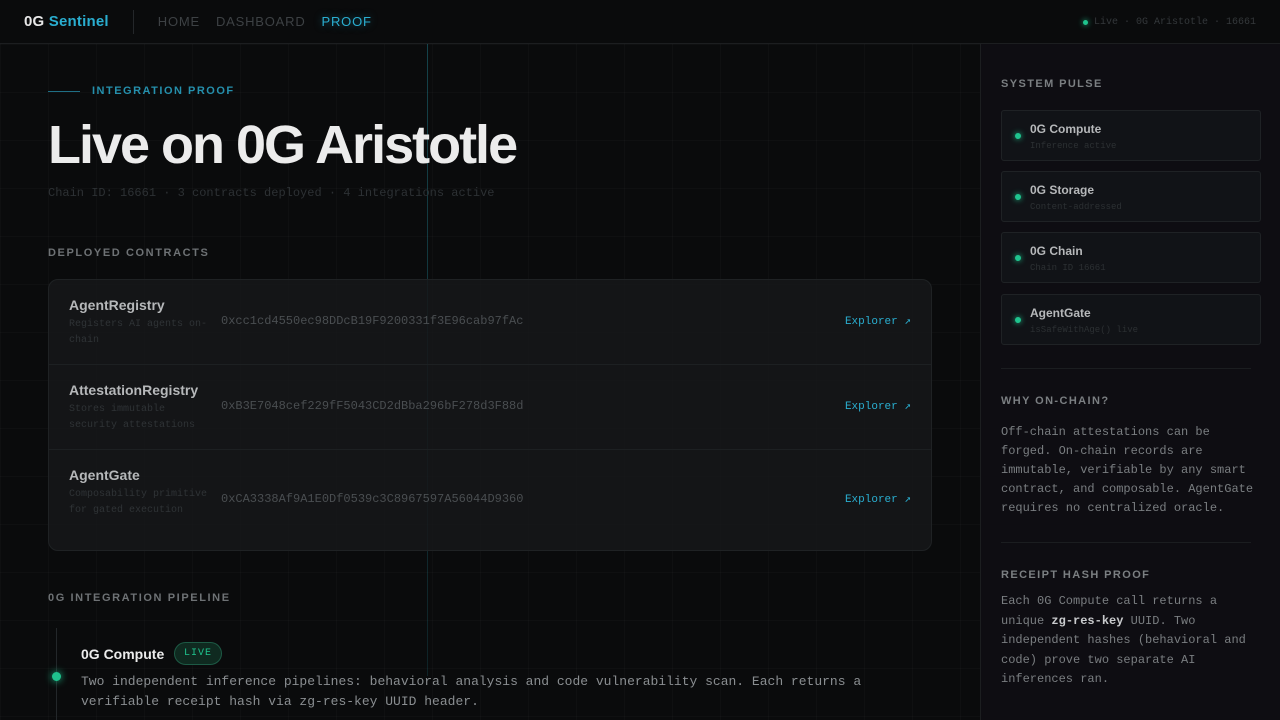 This screenshot has width=1280, height=720. What do you see at coordinates (117, 305) in the screenshot?
I see `contract-name: AgentRegistry` at bounding box center [117, 305].